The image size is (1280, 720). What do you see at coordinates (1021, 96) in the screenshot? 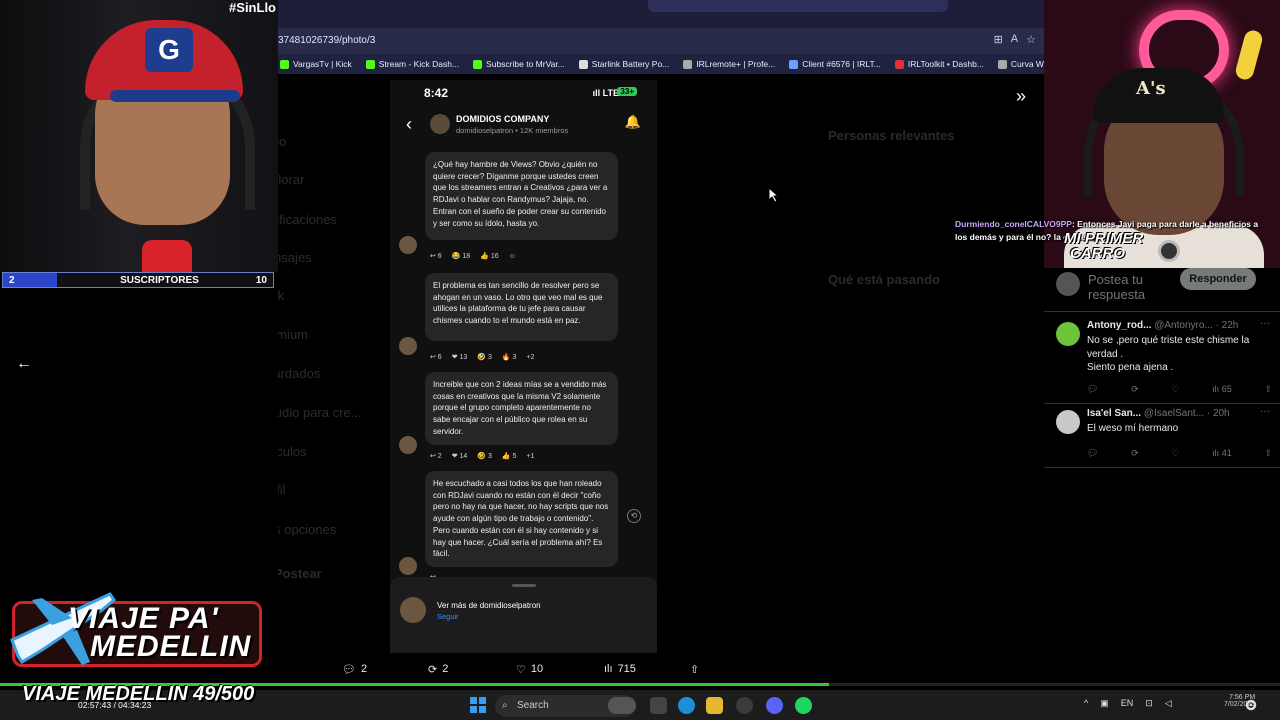
I see `next-photo-chevron-icon: »` at bounding box center [1021, 96].